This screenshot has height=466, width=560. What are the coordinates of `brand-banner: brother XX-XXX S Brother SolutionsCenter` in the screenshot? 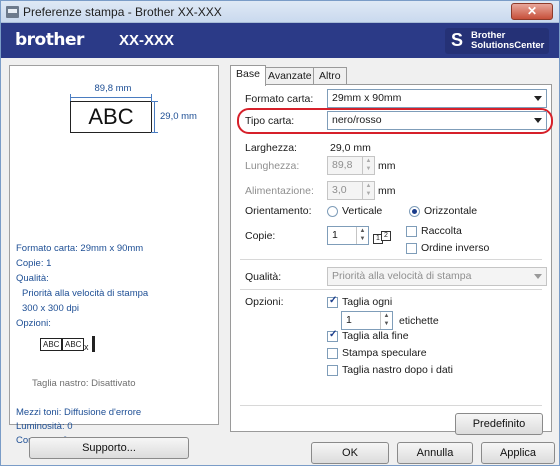 It's located at (280, 40).